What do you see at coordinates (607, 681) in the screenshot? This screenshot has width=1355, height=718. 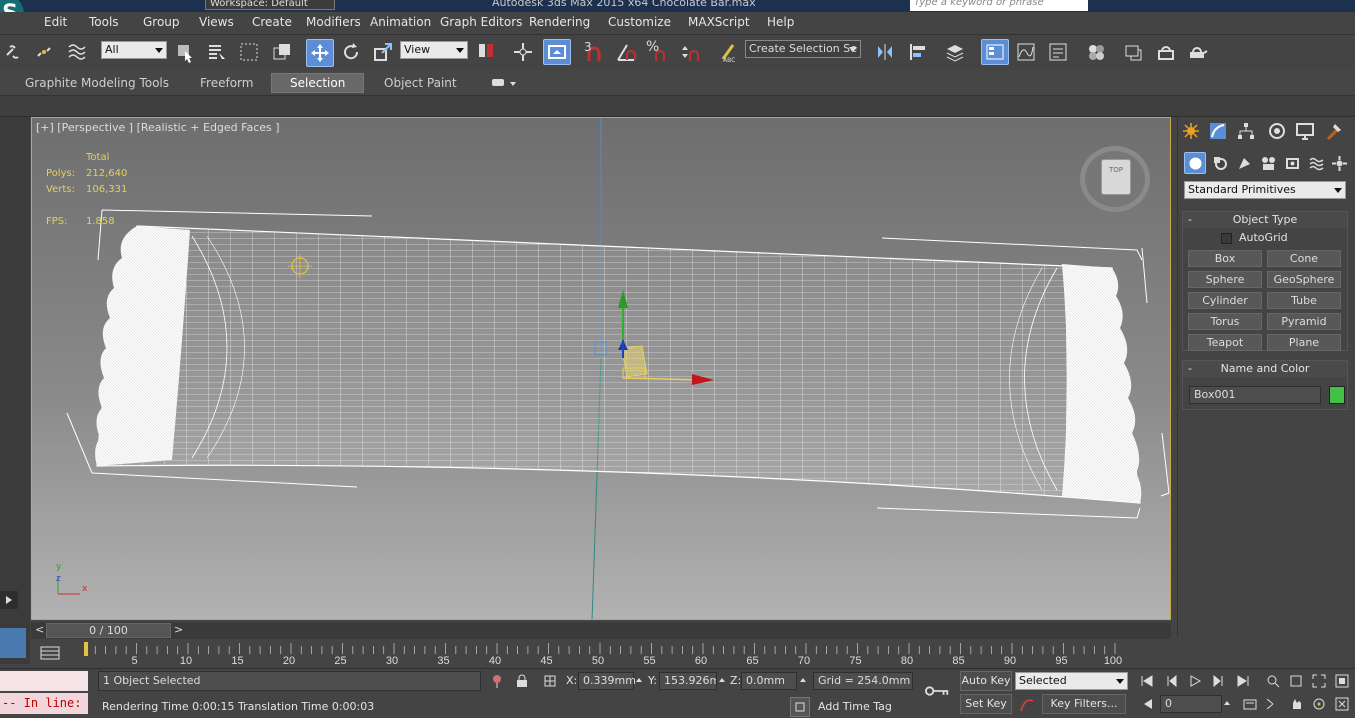 I see `x-coord-input: 0.339mm` at bounding box center [607, 681].